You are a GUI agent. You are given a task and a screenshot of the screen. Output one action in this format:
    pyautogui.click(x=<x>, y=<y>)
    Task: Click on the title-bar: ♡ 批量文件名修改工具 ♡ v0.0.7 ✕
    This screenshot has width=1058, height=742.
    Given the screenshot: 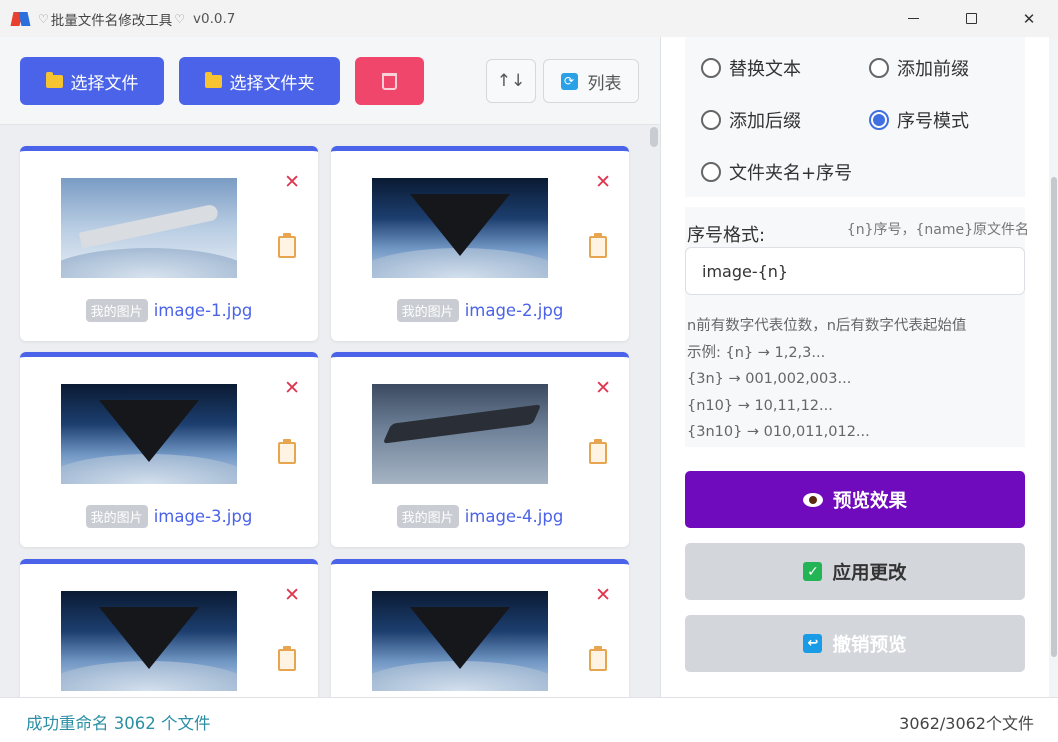 What is the action you would take?
    pyautogui.click(x=529, y=18)
    